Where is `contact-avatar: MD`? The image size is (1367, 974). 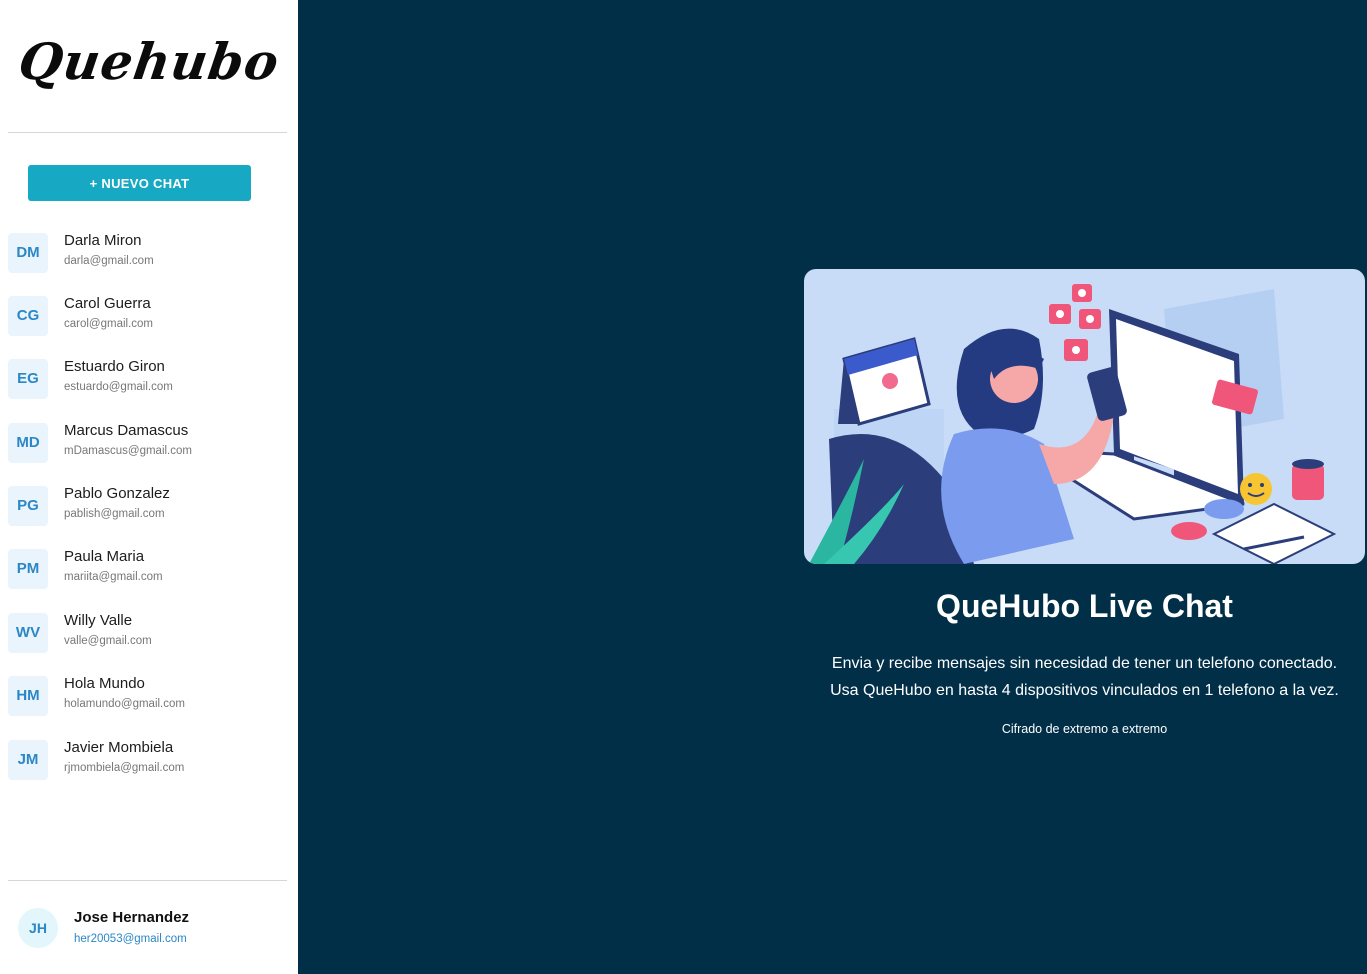 contact-avatar: MD is located at coordinates (28, 443).